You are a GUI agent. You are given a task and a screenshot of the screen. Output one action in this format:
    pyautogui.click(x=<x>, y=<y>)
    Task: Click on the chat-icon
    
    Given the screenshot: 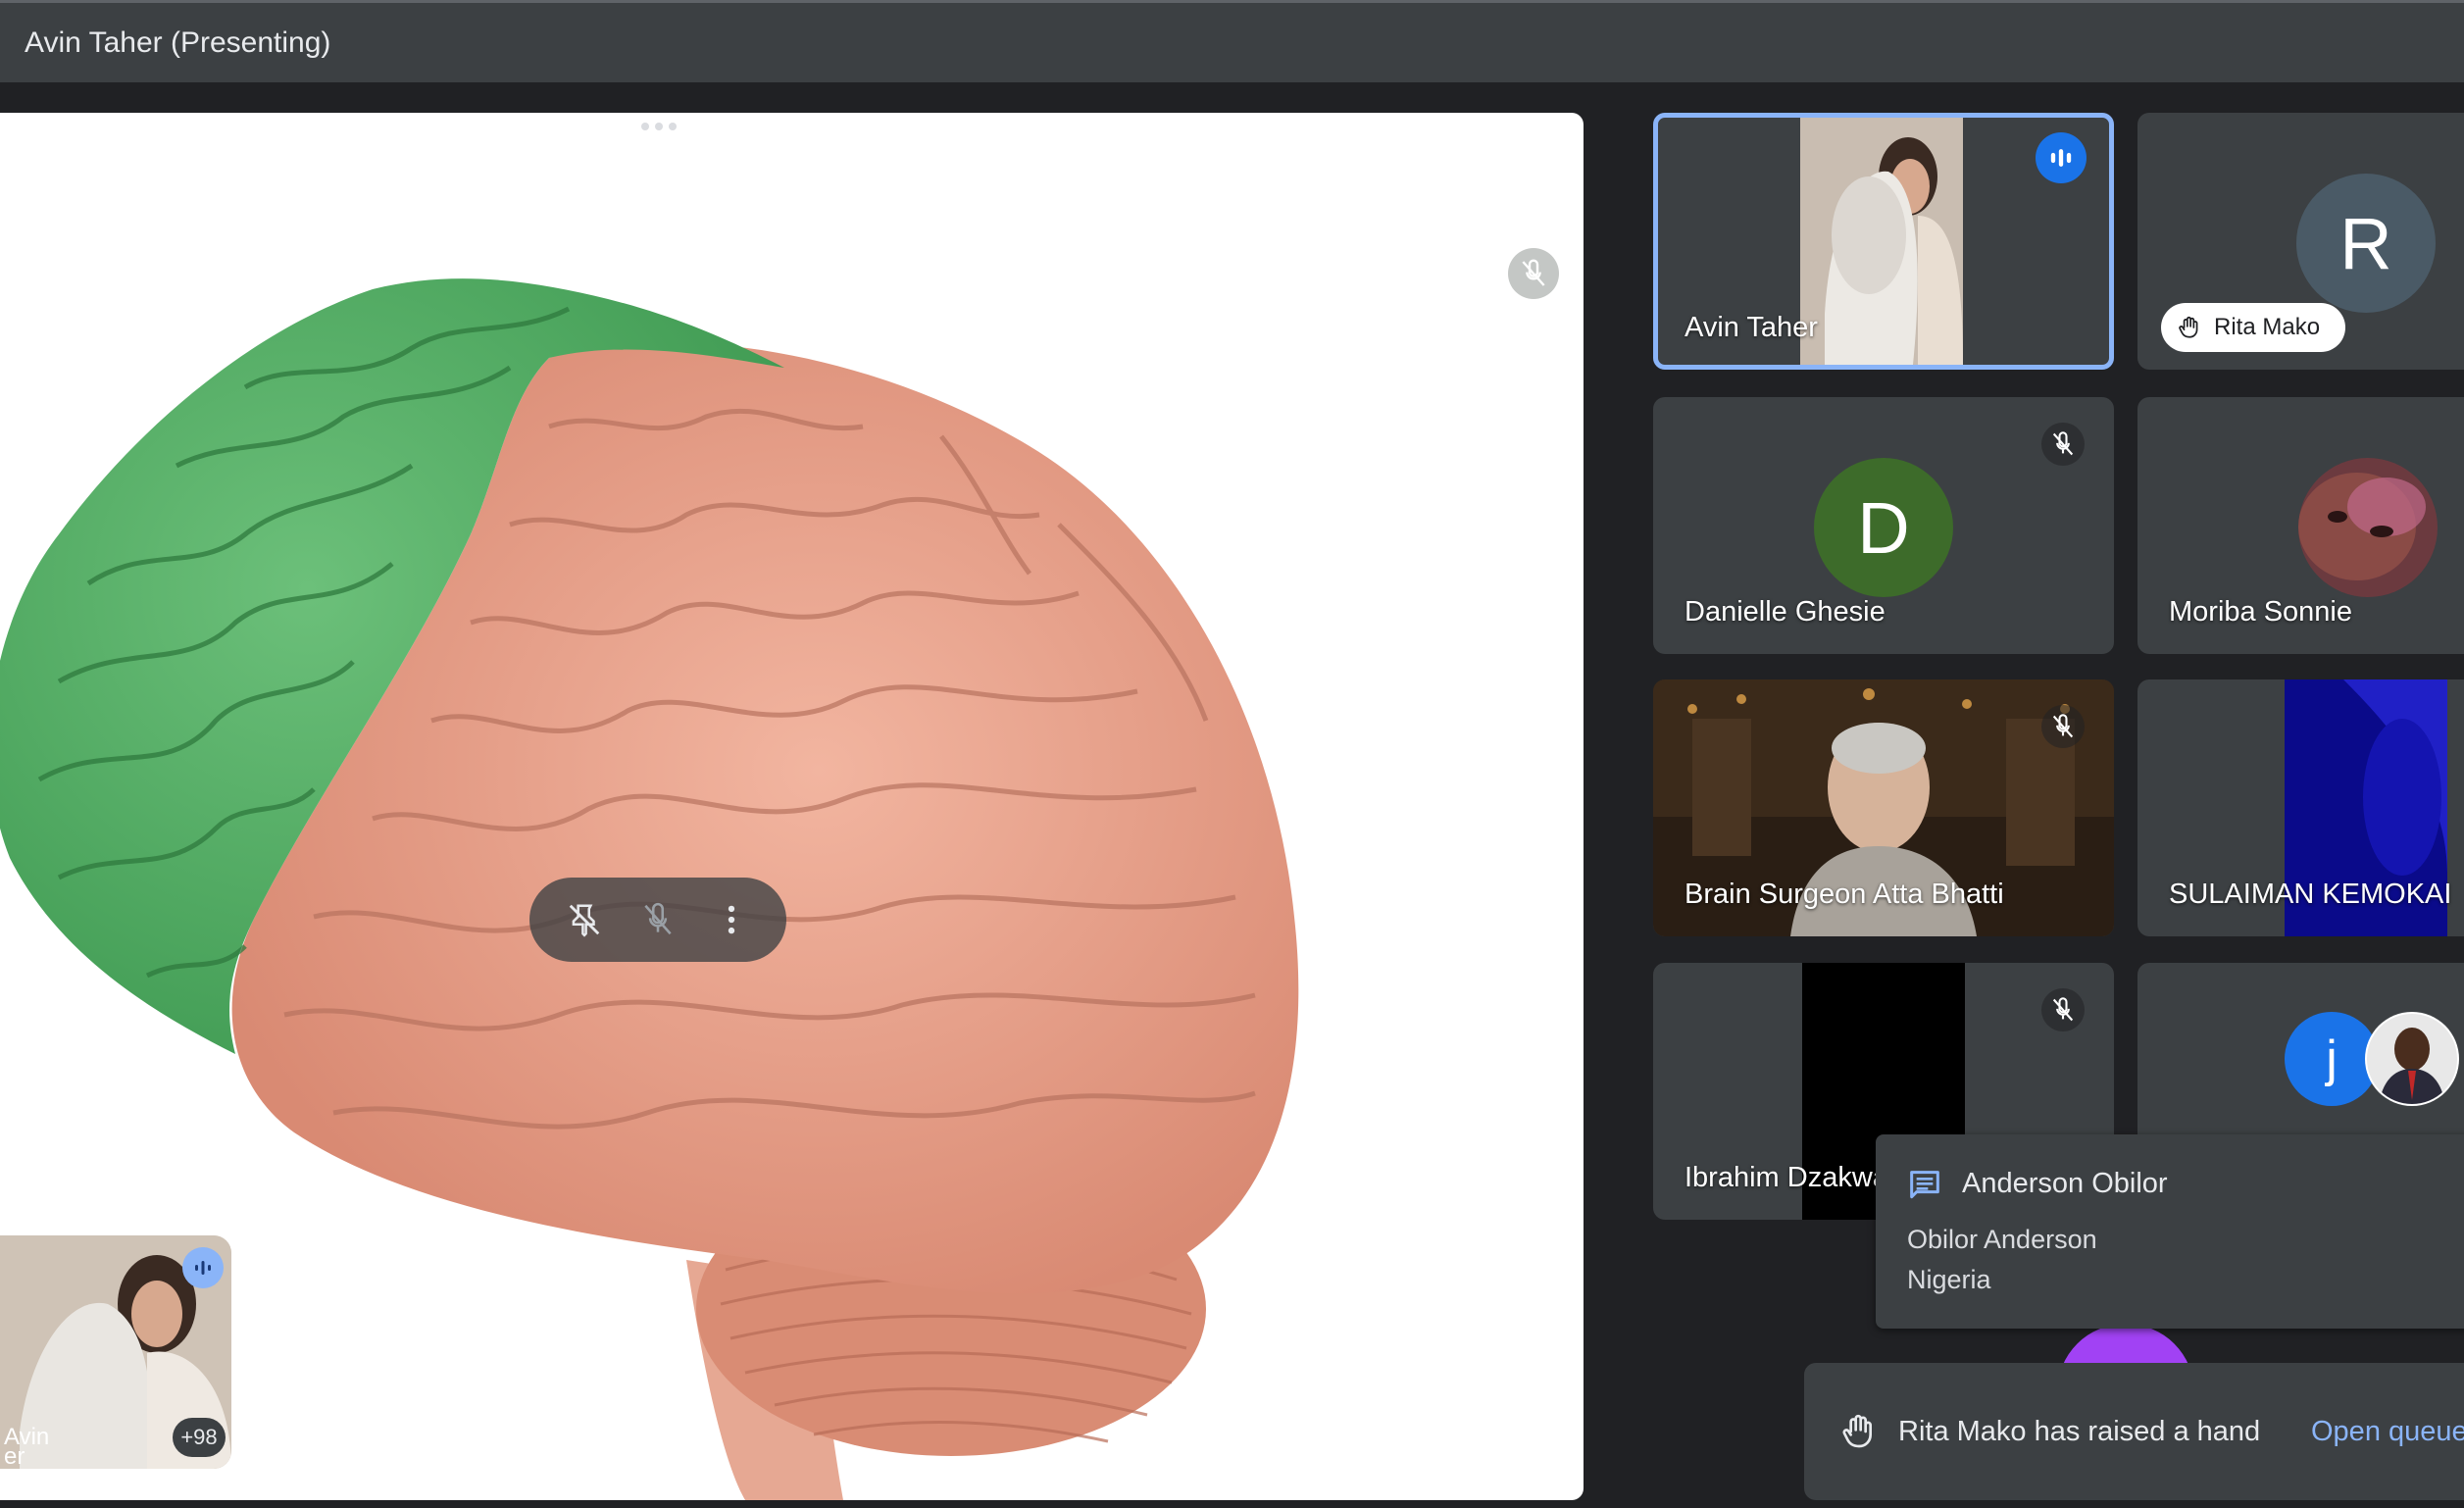 What is the action you would take?
    pyautogui.click(x=1924, y=1185)
    